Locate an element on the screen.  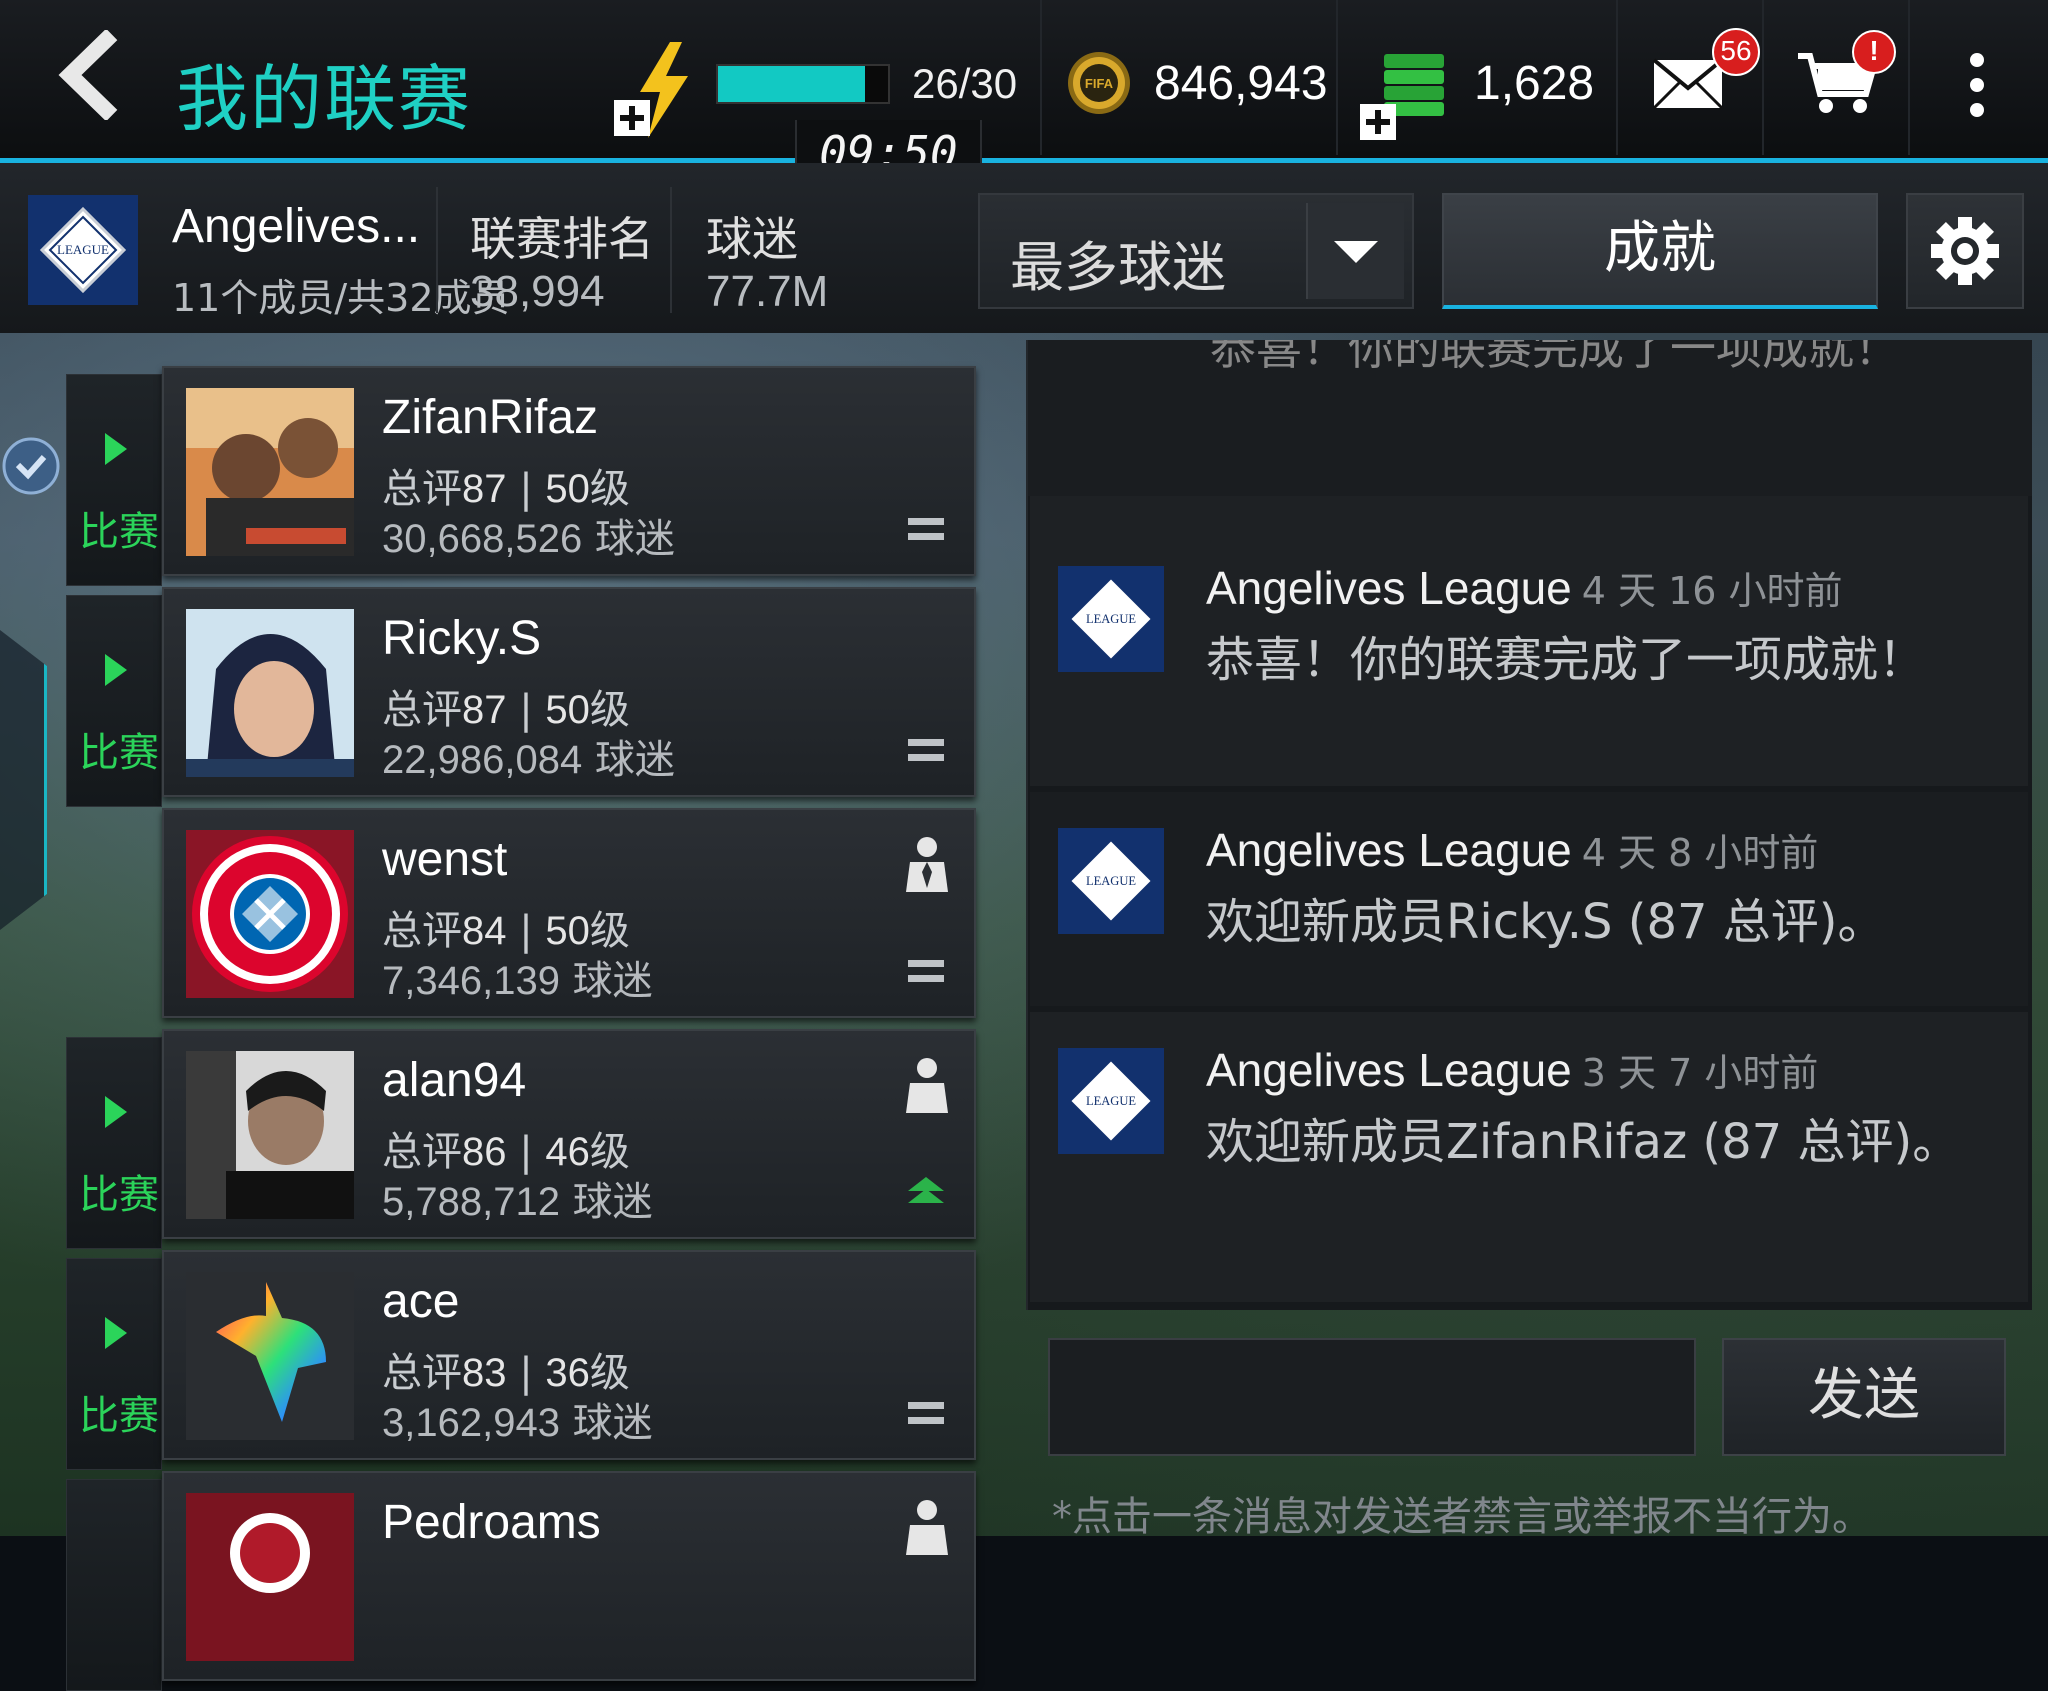
member-name: ace is located at coordinates (421, 1301).